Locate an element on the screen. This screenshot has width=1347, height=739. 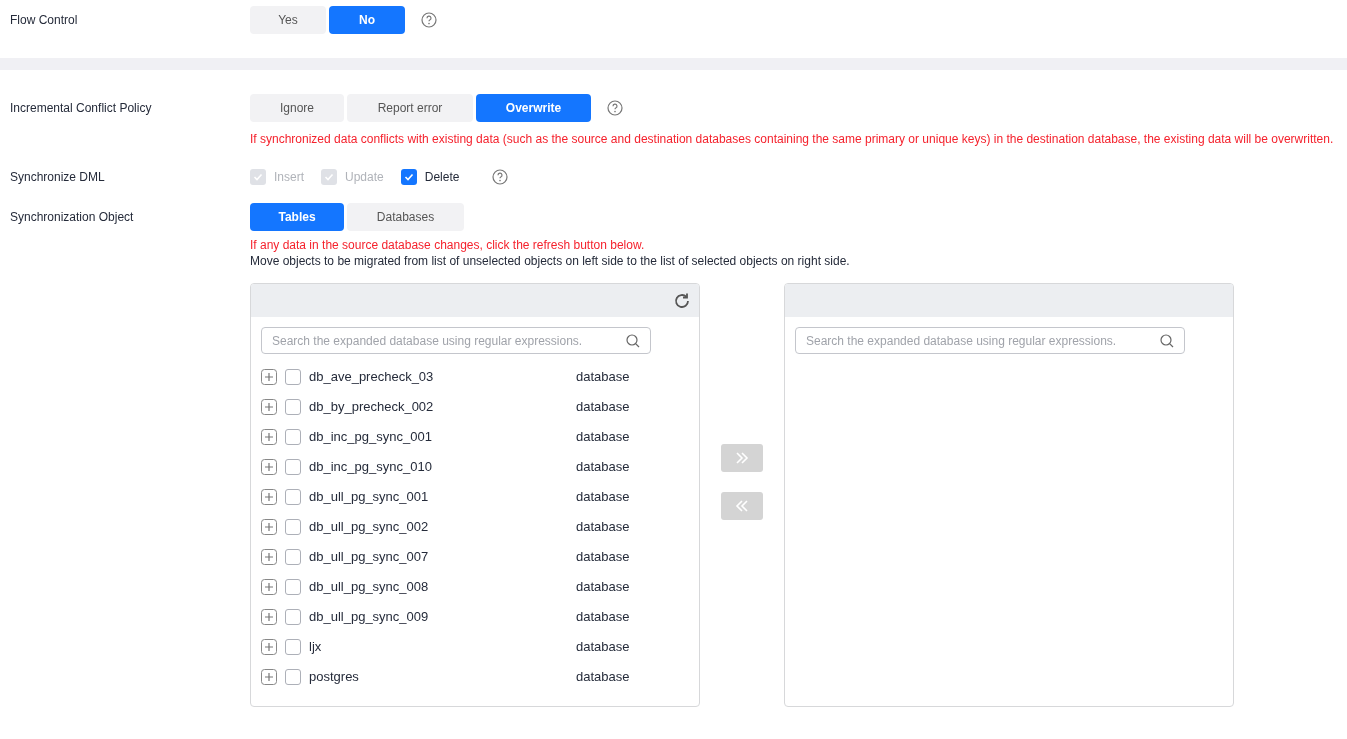
option-button: Overwrite is located at coordinates (533, 108).